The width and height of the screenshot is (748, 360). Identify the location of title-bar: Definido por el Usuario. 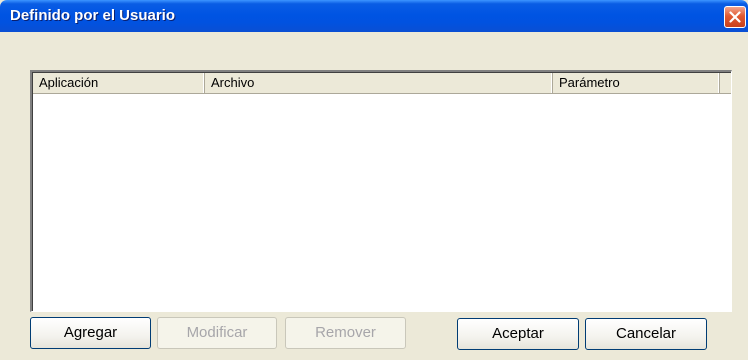
(374, 16).